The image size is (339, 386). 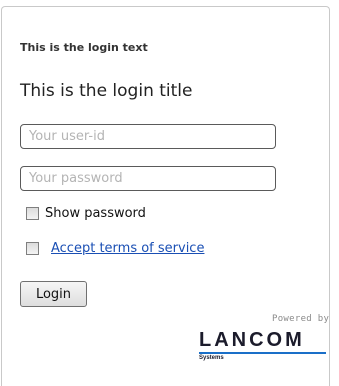 I want to click on password-input, so click(x=148, y=178).